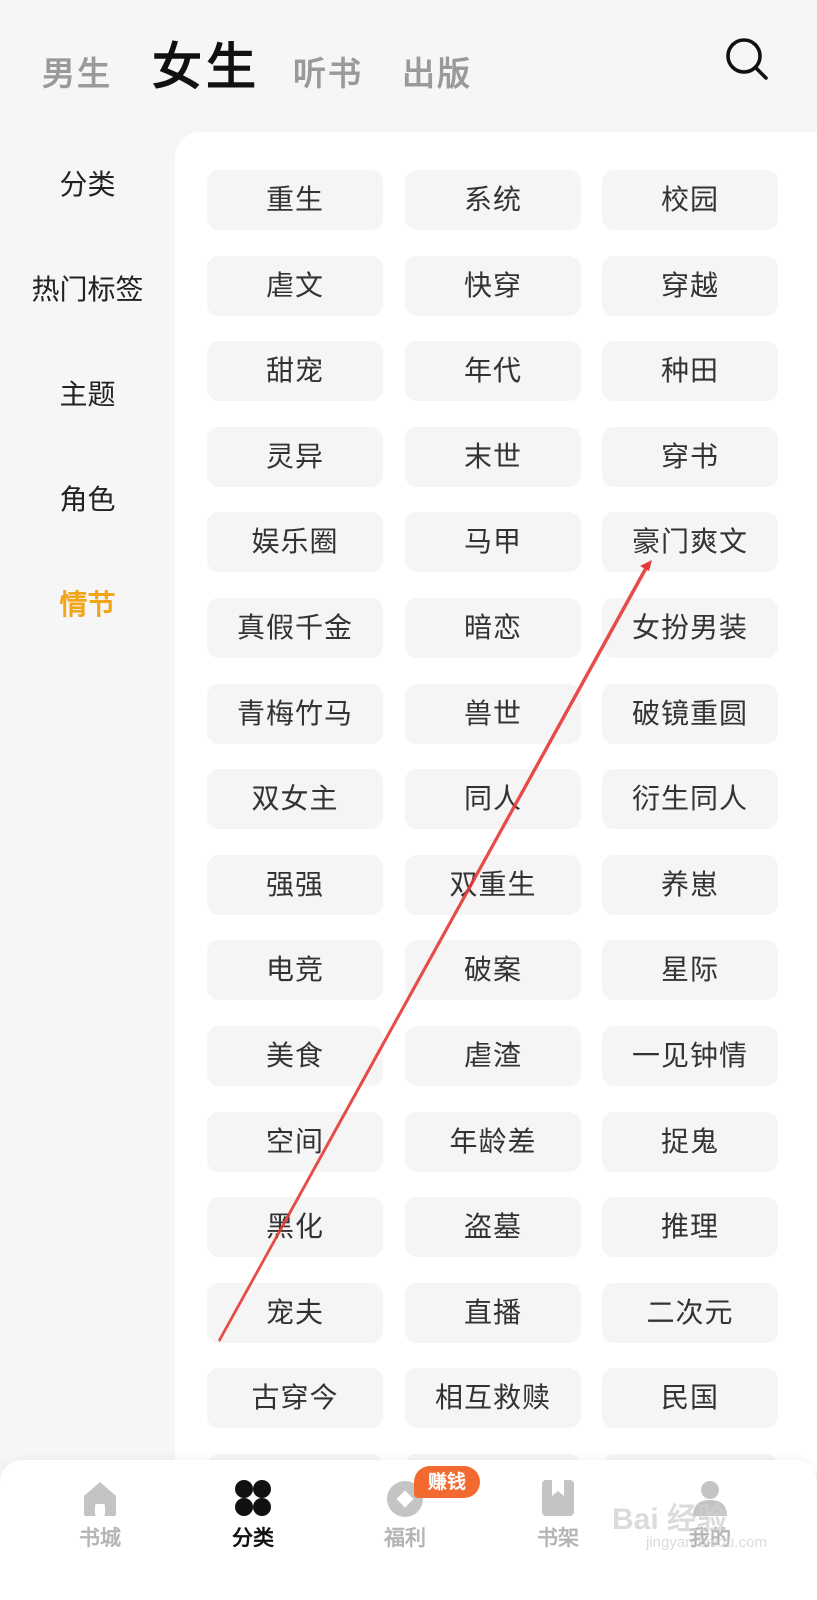 The width and height of the screenshot is (817, 1600). I want to click on tag-item: 养崽, so click(690, 884).